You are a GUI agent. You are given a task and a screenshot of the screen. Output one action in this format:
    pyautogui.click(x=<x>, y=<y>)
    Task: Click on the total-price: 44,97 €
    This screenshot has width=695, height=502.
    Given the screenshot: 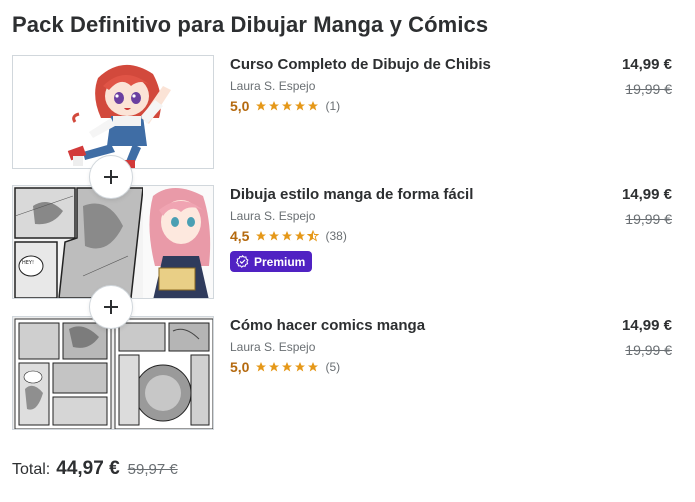 What is the action you would take?
    pyautogui.click(x=88, y=468)
    